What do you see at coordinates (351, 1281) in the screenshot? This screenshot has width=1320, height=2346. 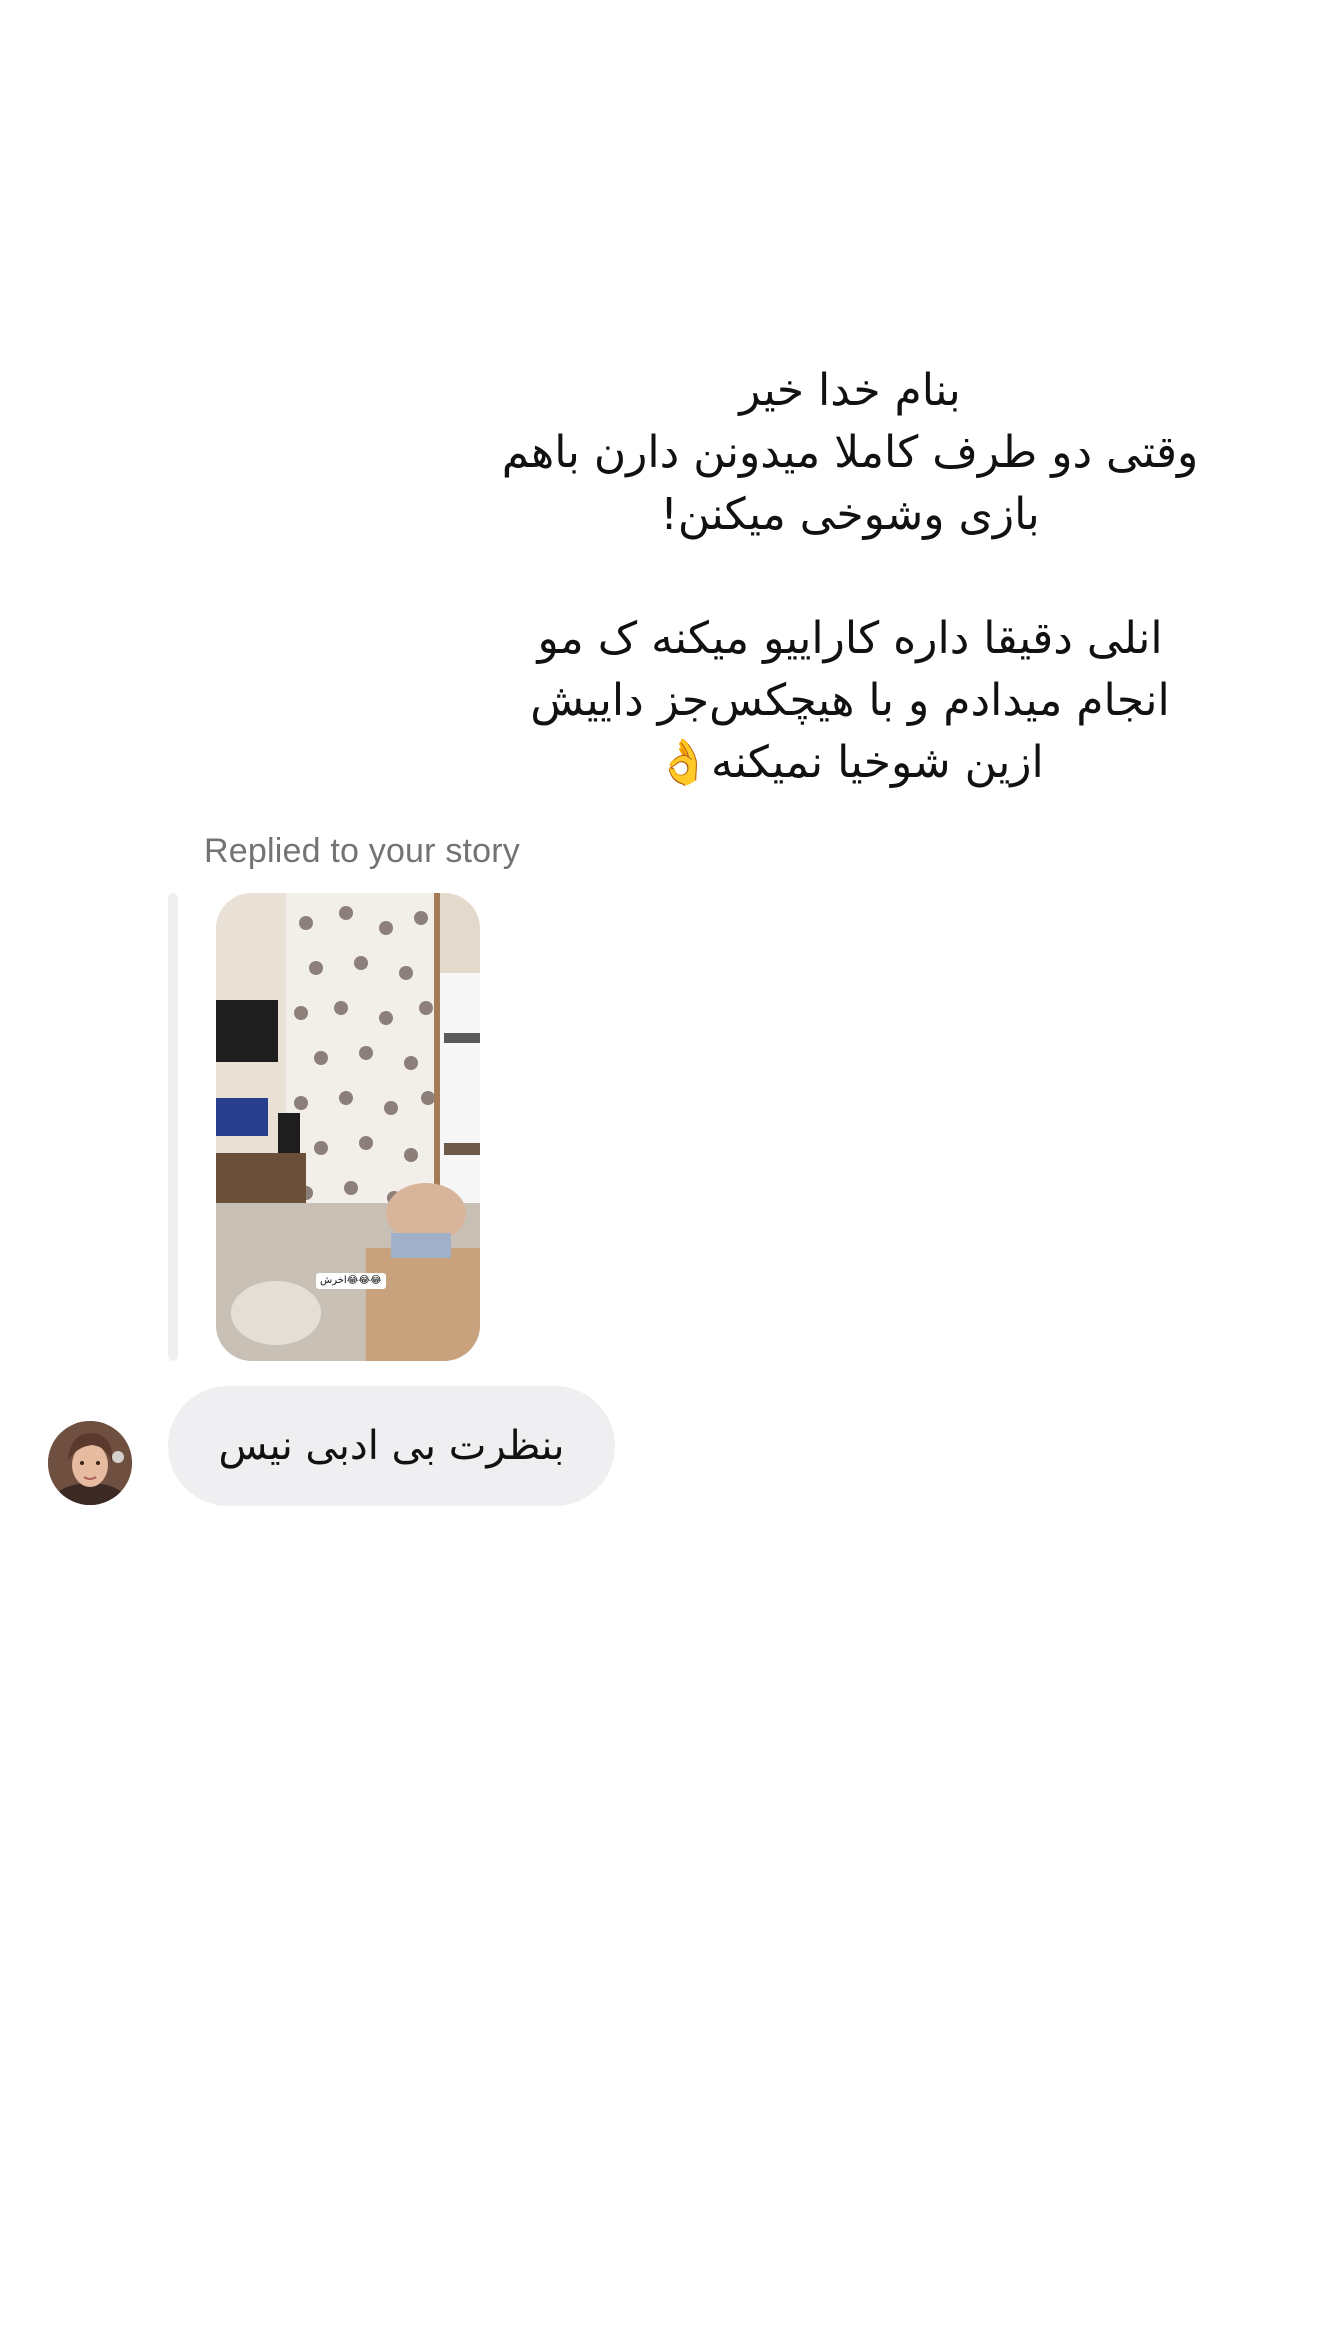 I see `story-sticker-text: اخرش😂😂😂` at bounding box center [351, 1281].